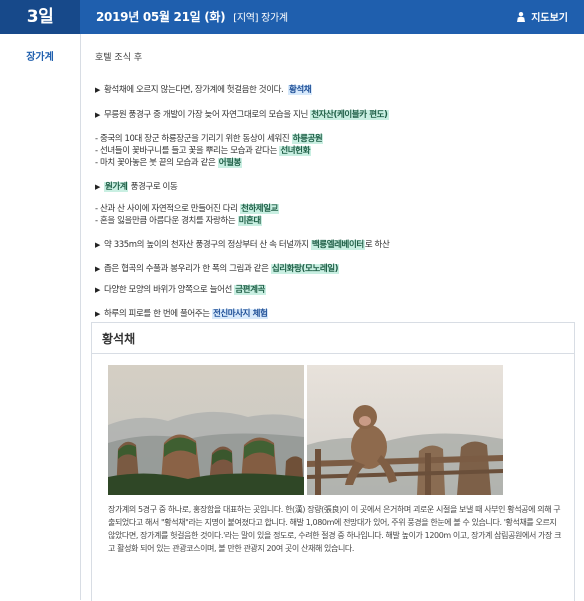 The image size is (584, 601). Describe the element at coordinates (203, 151) in the screenshot. I see `schedule-subitem: - 선녀들이 꽃바구니를 들고 꽃을 뿌리는 모습과 같다는 선녀헌화` at that location.